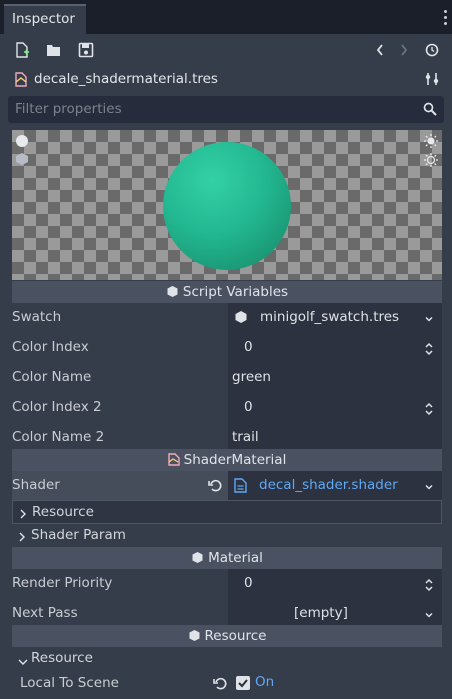 The image size is (452, 699). What do you see at coordinates (235, 558) in the screenshot?
I see `section-title: Material` at bounding box center [235, 558].